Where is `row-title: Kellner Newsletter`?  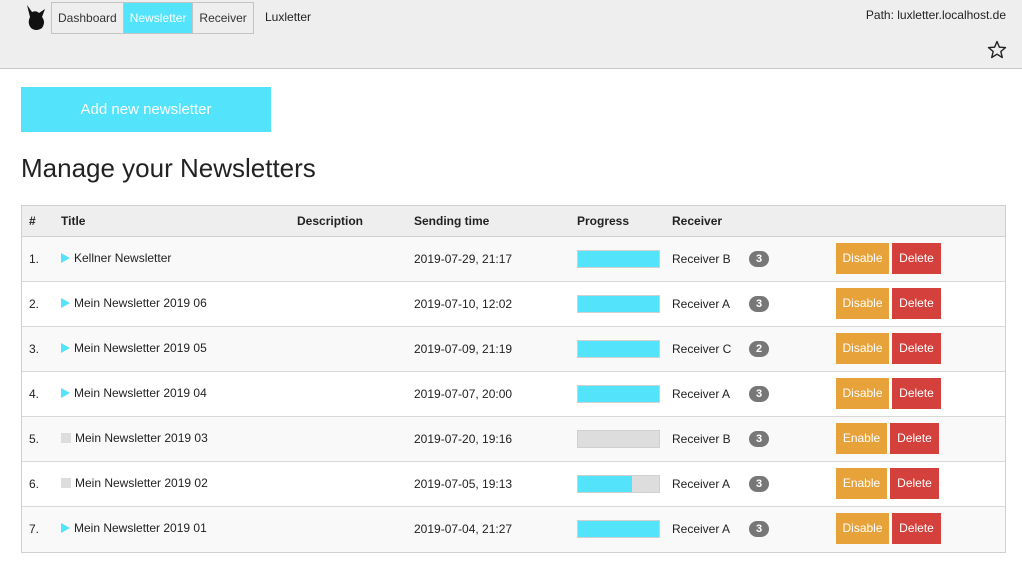
row-title: Kellner Newsletter is located at coordinates (116, 258).